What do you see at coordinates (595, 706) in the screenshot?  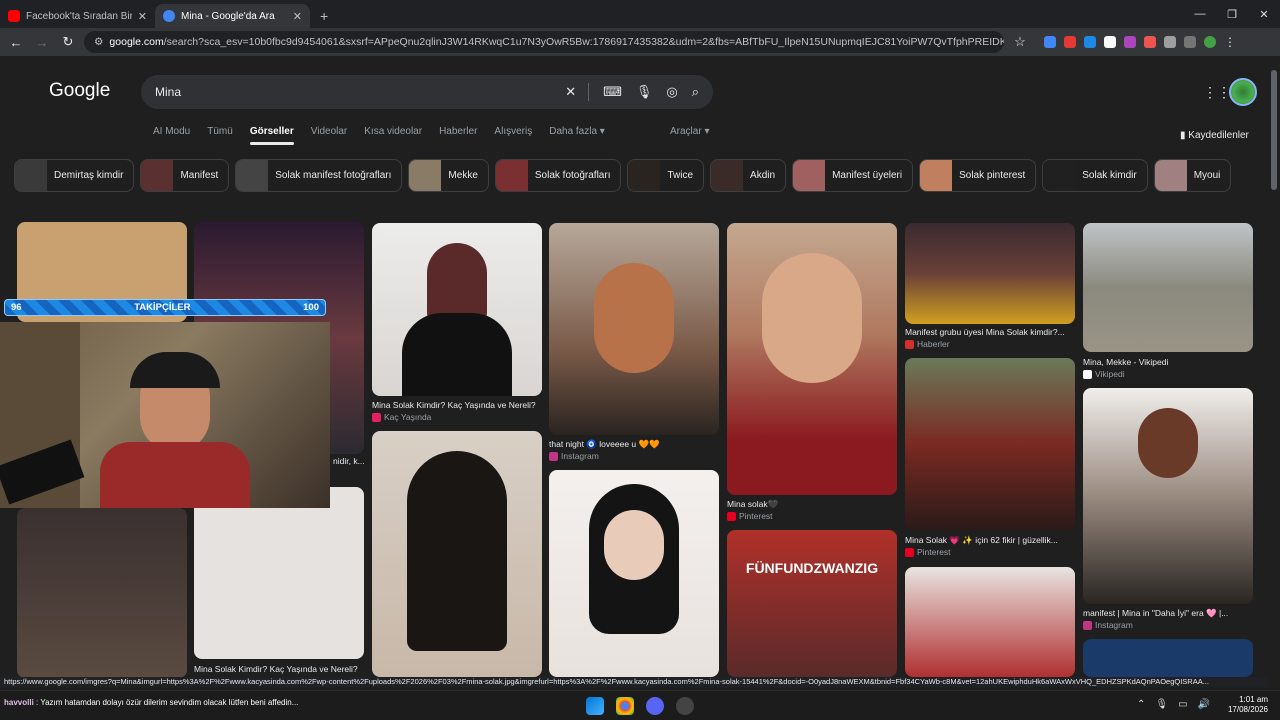 I see `windows-start-icon` at bounding box center [595, 706].